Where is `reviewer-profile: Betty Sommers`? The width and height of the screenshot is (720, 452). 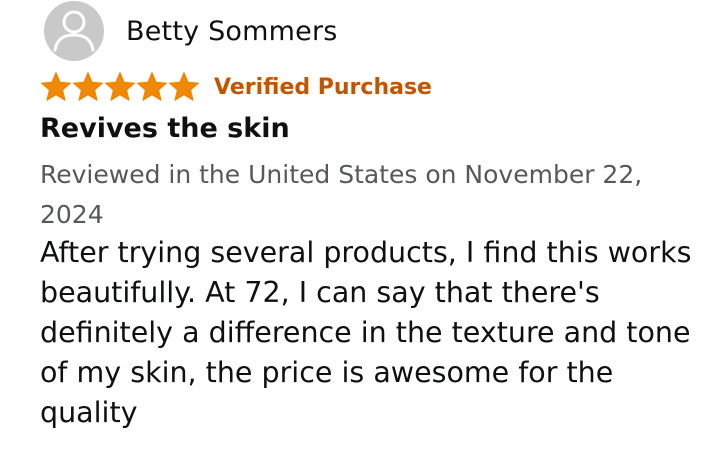
reviewer-profile: Betty Sommers is located at coordinates (191, 31).